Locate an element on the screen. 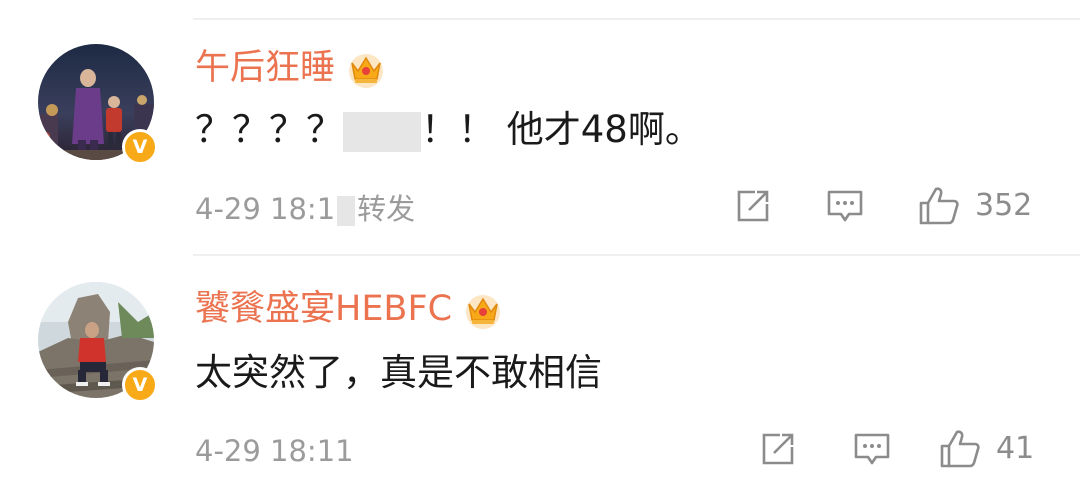  comment-date: 4-29 18:1 is located at coordinates (265, 209).